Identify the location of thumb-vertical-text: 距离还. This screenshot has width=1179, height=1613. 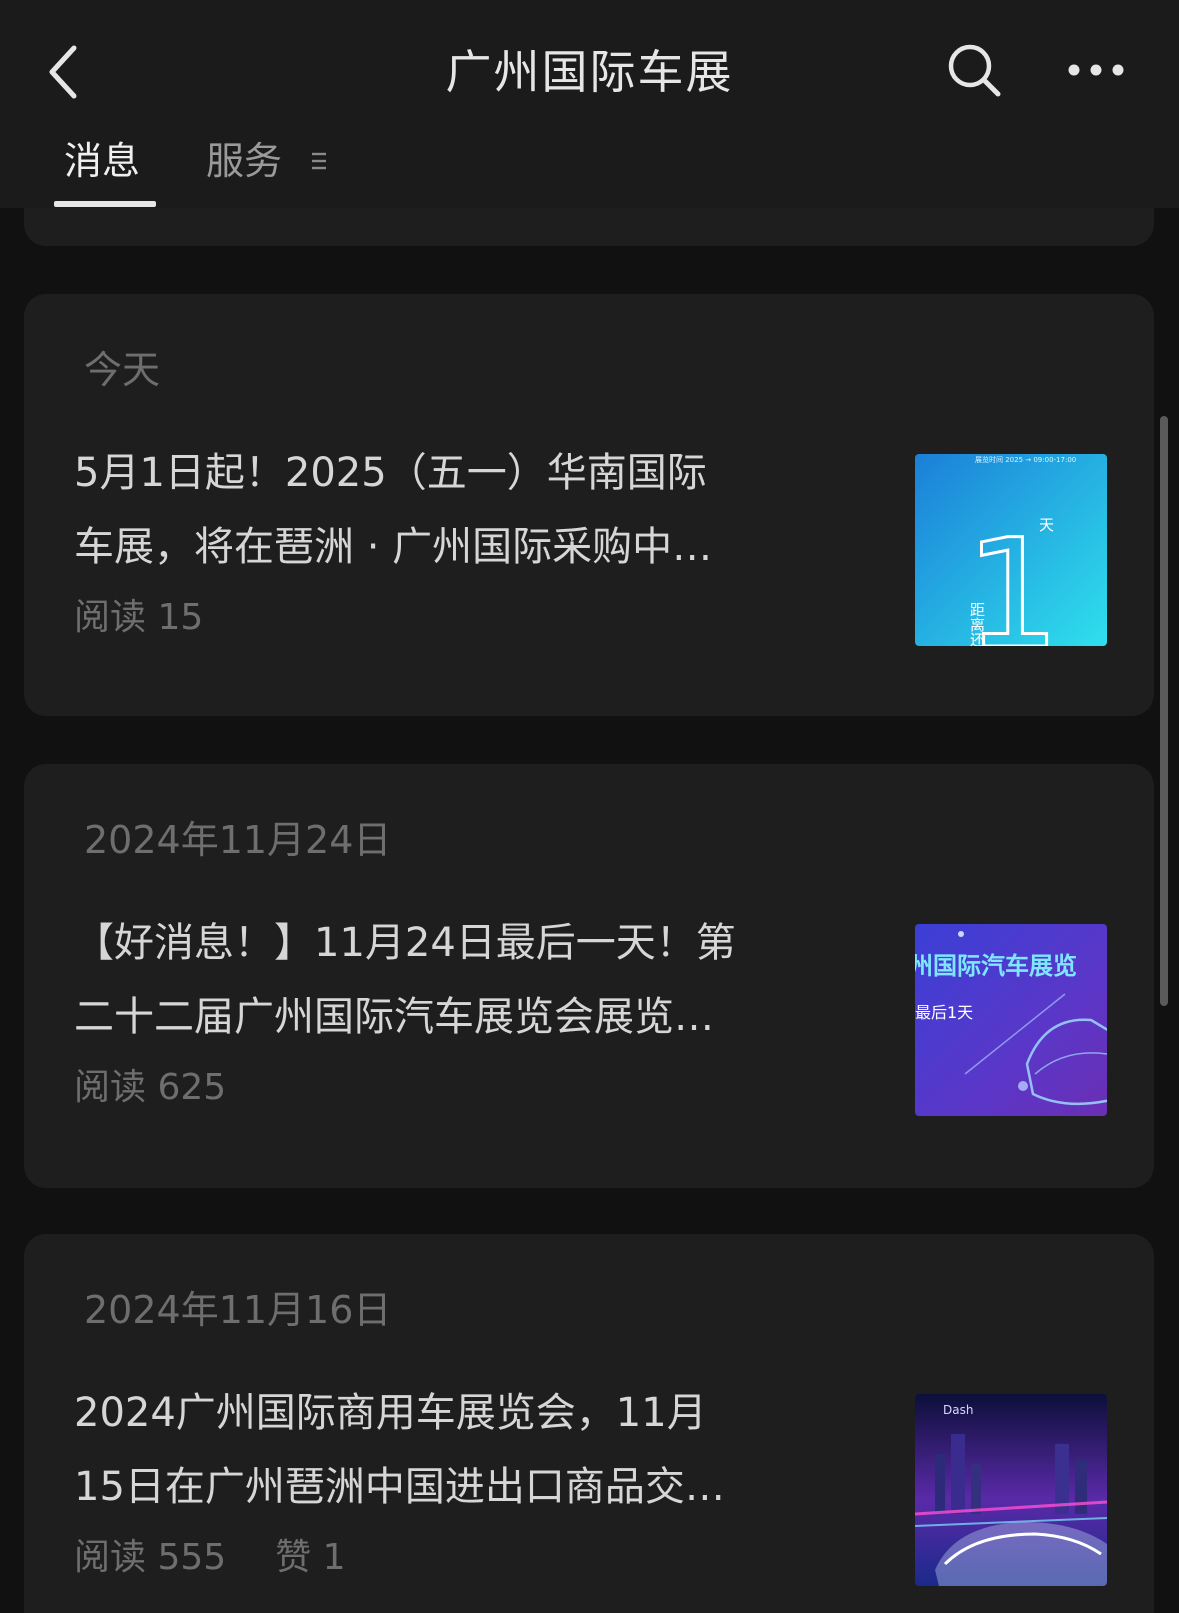
(977, 624).